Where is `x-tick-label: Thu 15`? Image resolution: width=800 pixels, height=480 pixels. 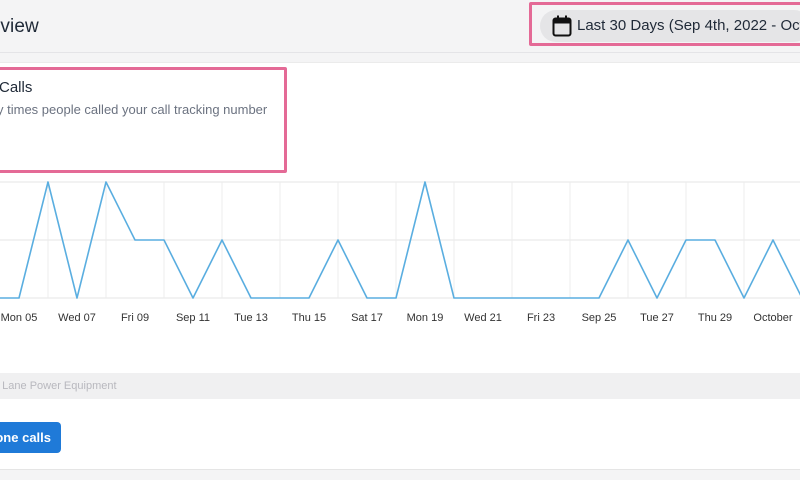 x-tick-label: Thu 15 is located at coordinates (309, 318).